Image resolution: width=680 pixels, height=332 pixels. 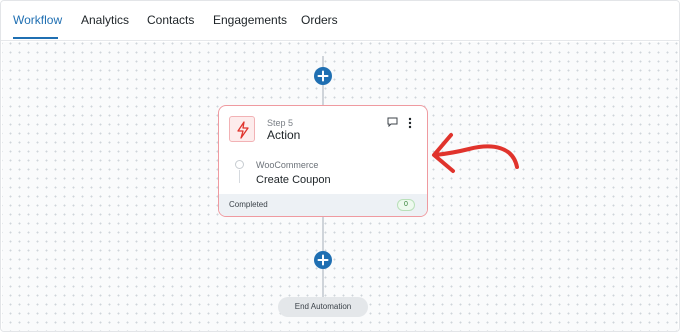 What do you see at coordinates (410, 123) in the screenshot?
I see `vertical-dots-menu-icon` at bounding box center [410, 123].